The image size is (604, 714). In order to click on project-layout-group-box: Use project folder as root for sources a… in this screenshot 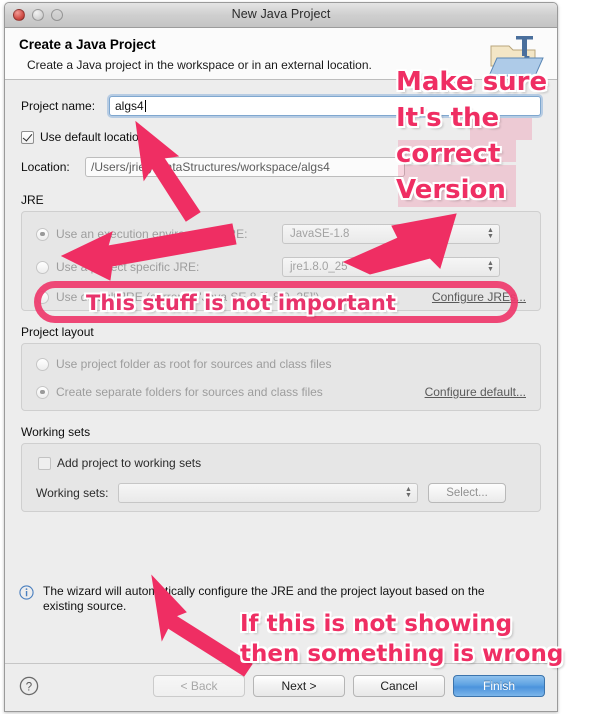, I will do `click(281, 377)`.